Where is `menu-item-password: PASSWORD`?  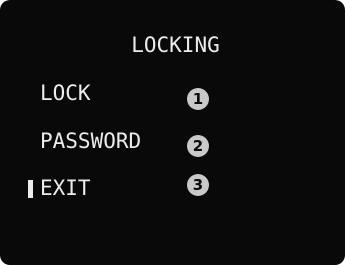
menu-item-password: PASSWORD is located at coordinates (90, 141).